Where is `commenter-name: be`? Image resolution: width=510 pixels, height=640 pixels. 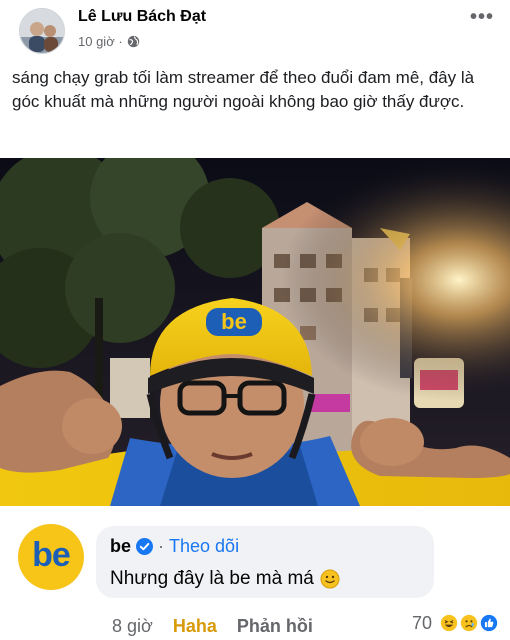
commenter-name: be is located at coordinates (120, 546).